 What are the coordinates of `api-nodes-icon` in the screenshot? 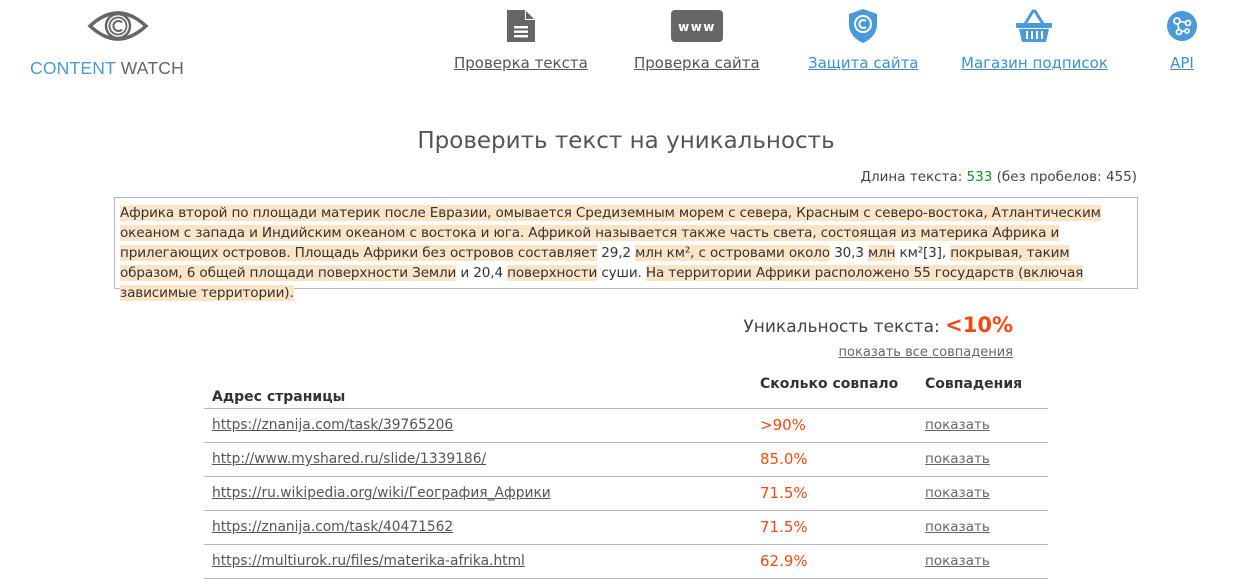 It's located at (1182, 26).